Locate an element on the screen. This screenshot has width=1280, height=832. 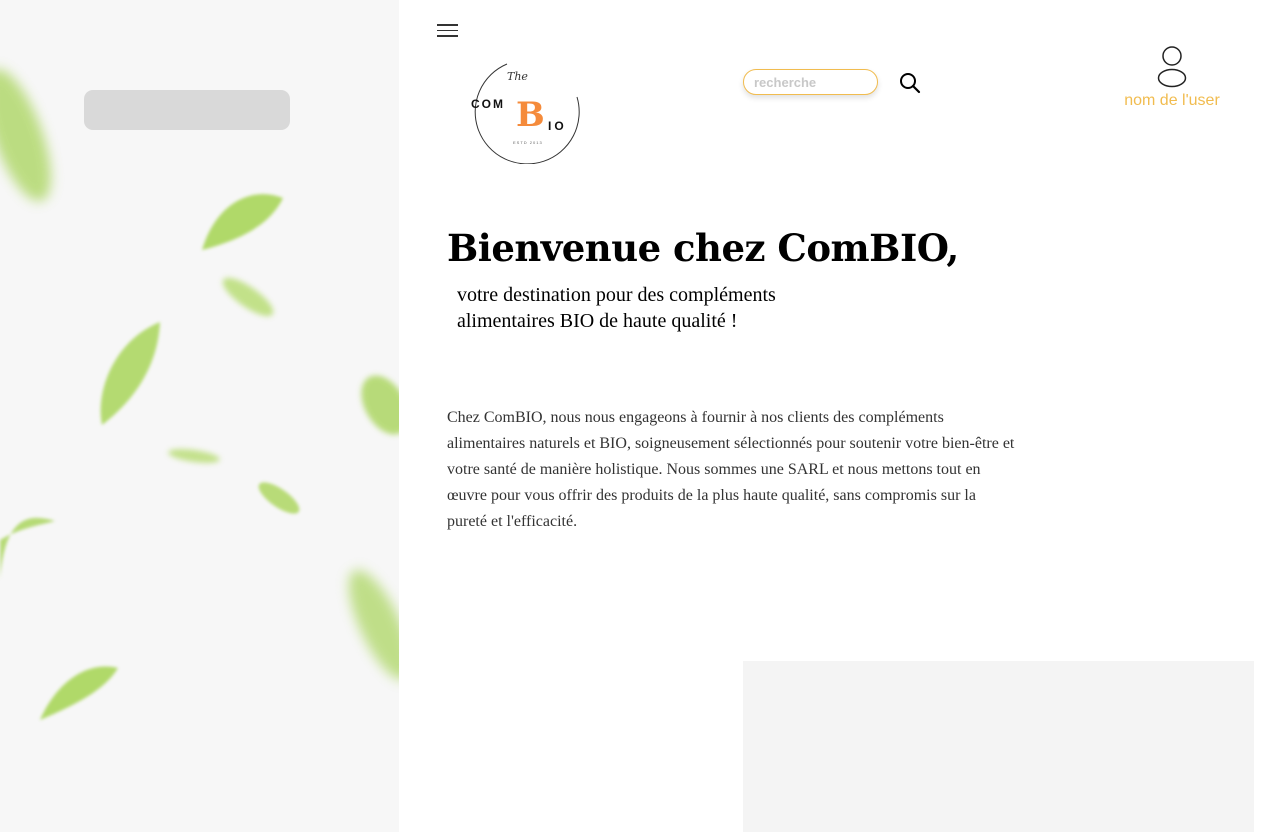
logo-emblem: The COM B IO ESTD 2013 is located at coordinates (525, 114).